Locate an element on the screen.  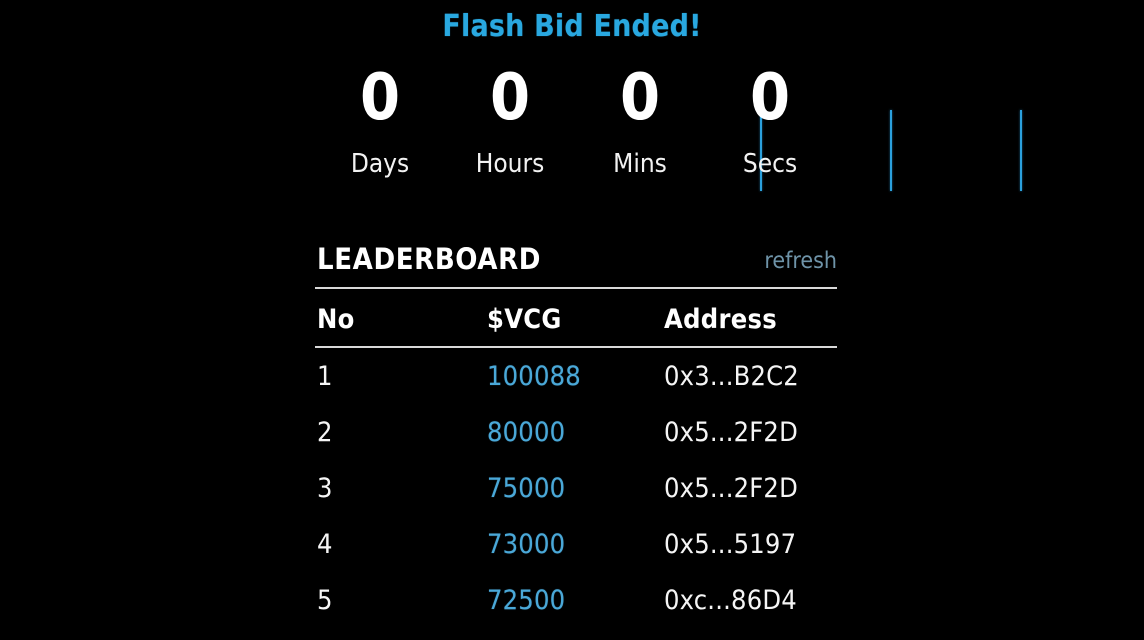
row-rank: 5 is located at coordinates (325, 600).